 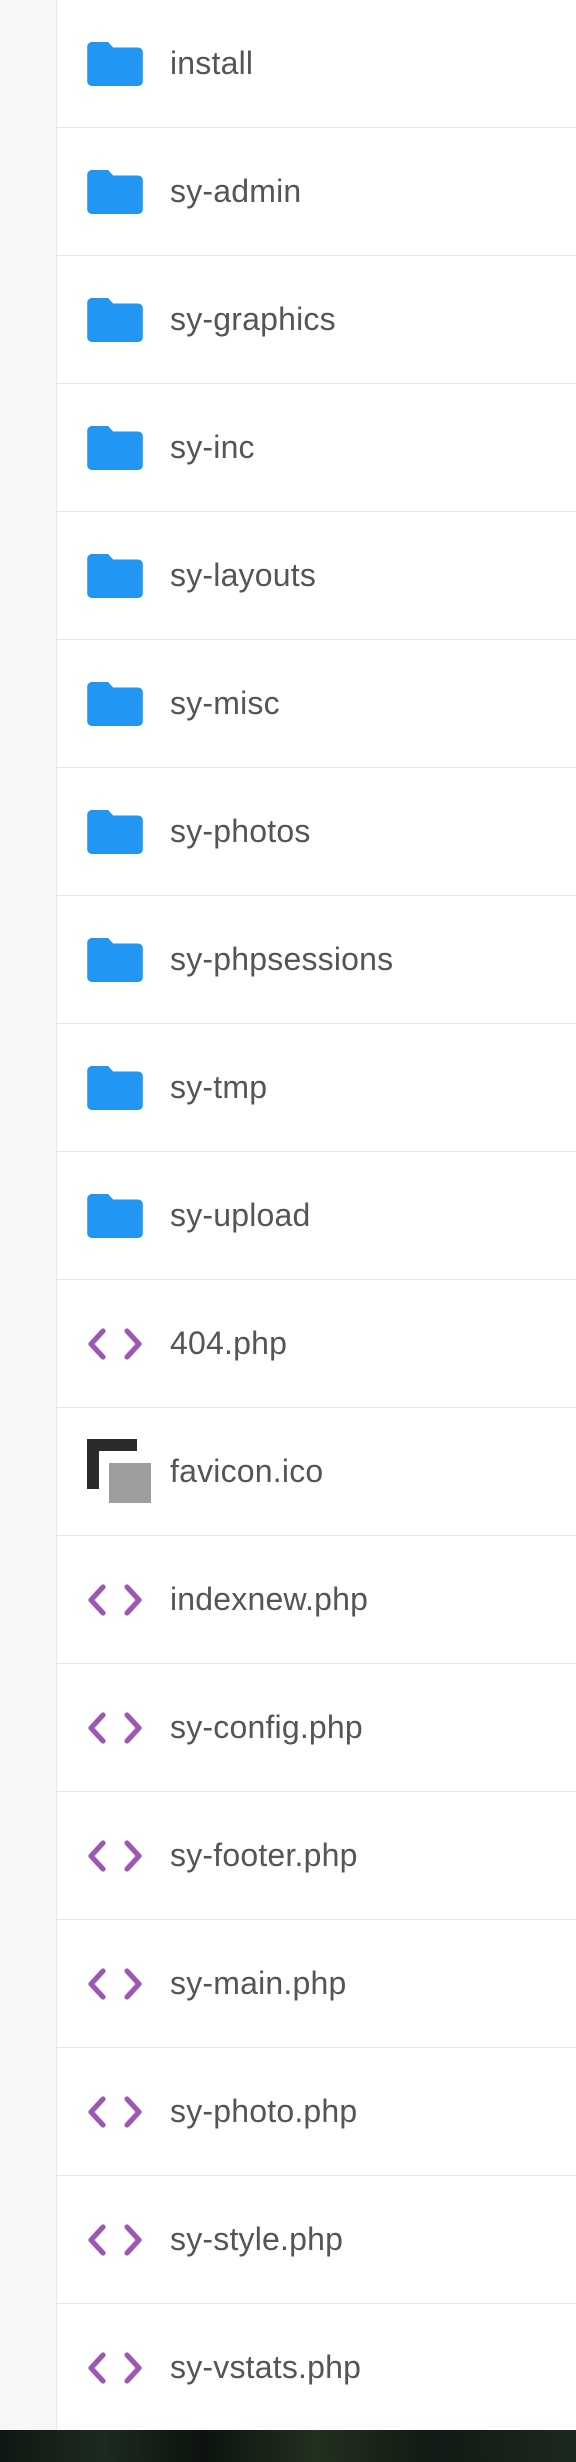 I want to click on left-gutter, so click(x=28, y=1215).